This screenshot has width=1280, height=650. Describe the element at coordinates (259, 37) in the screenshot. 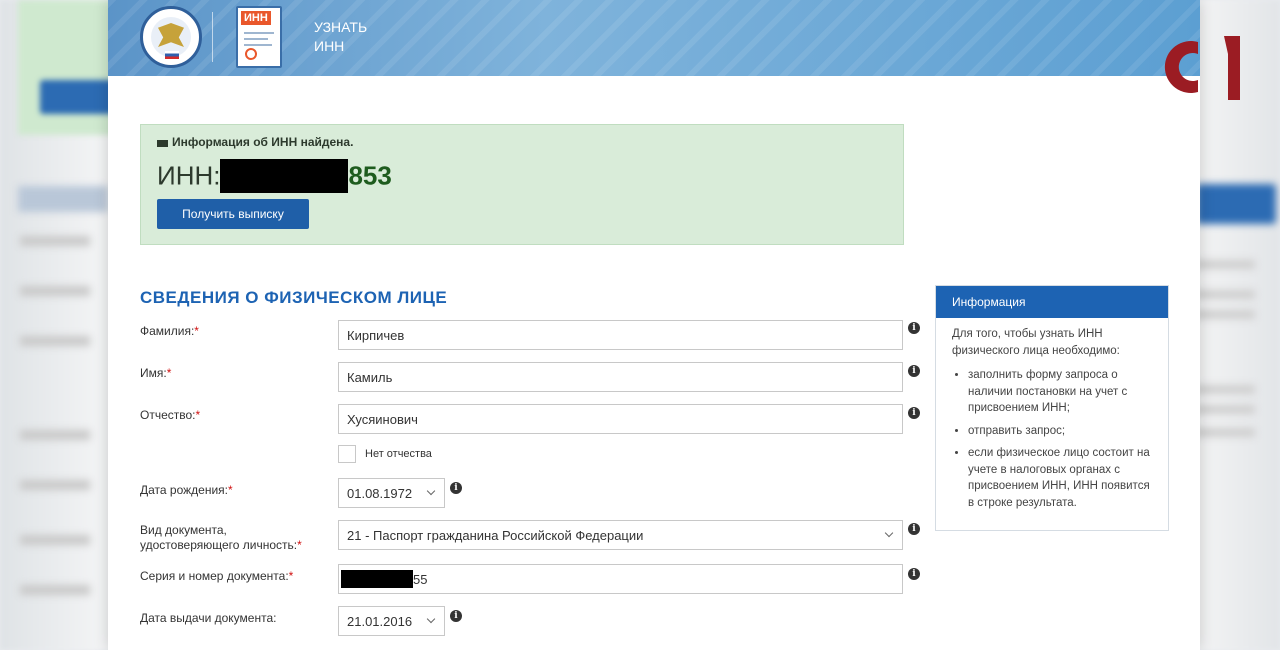

I see `inn-document-icon: ИНН` at that location.